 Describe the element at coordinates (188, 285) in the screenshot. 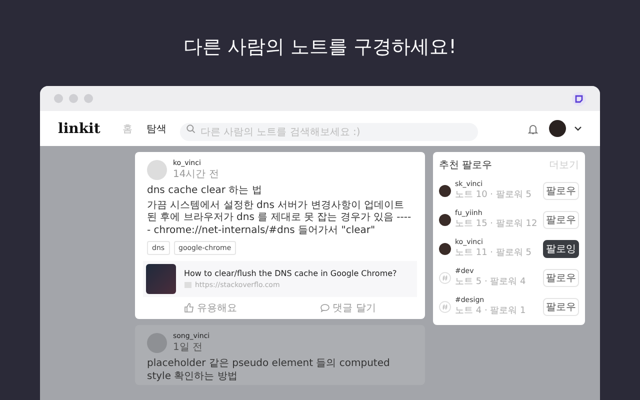

I see `favicon-icon` at that location.